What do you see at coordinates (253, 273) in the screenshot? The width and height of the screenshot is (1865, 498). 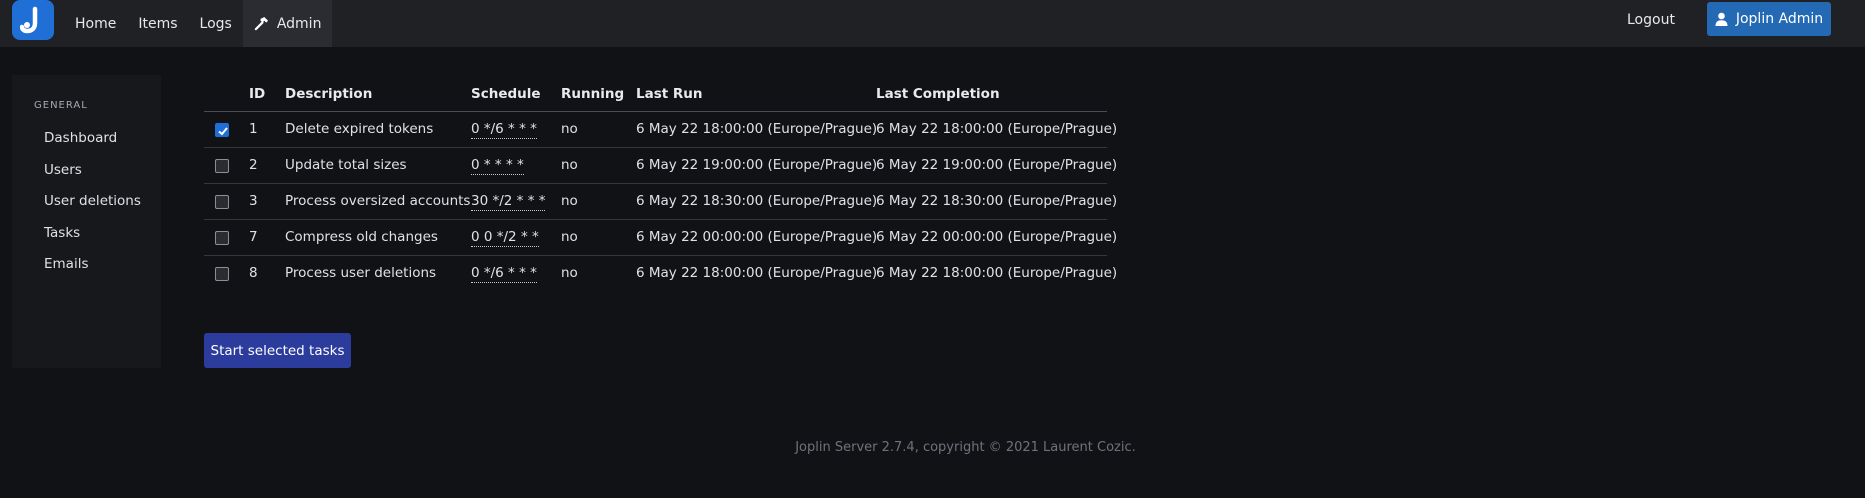 I see `task-id: 8` at bounding box center [253, 273].